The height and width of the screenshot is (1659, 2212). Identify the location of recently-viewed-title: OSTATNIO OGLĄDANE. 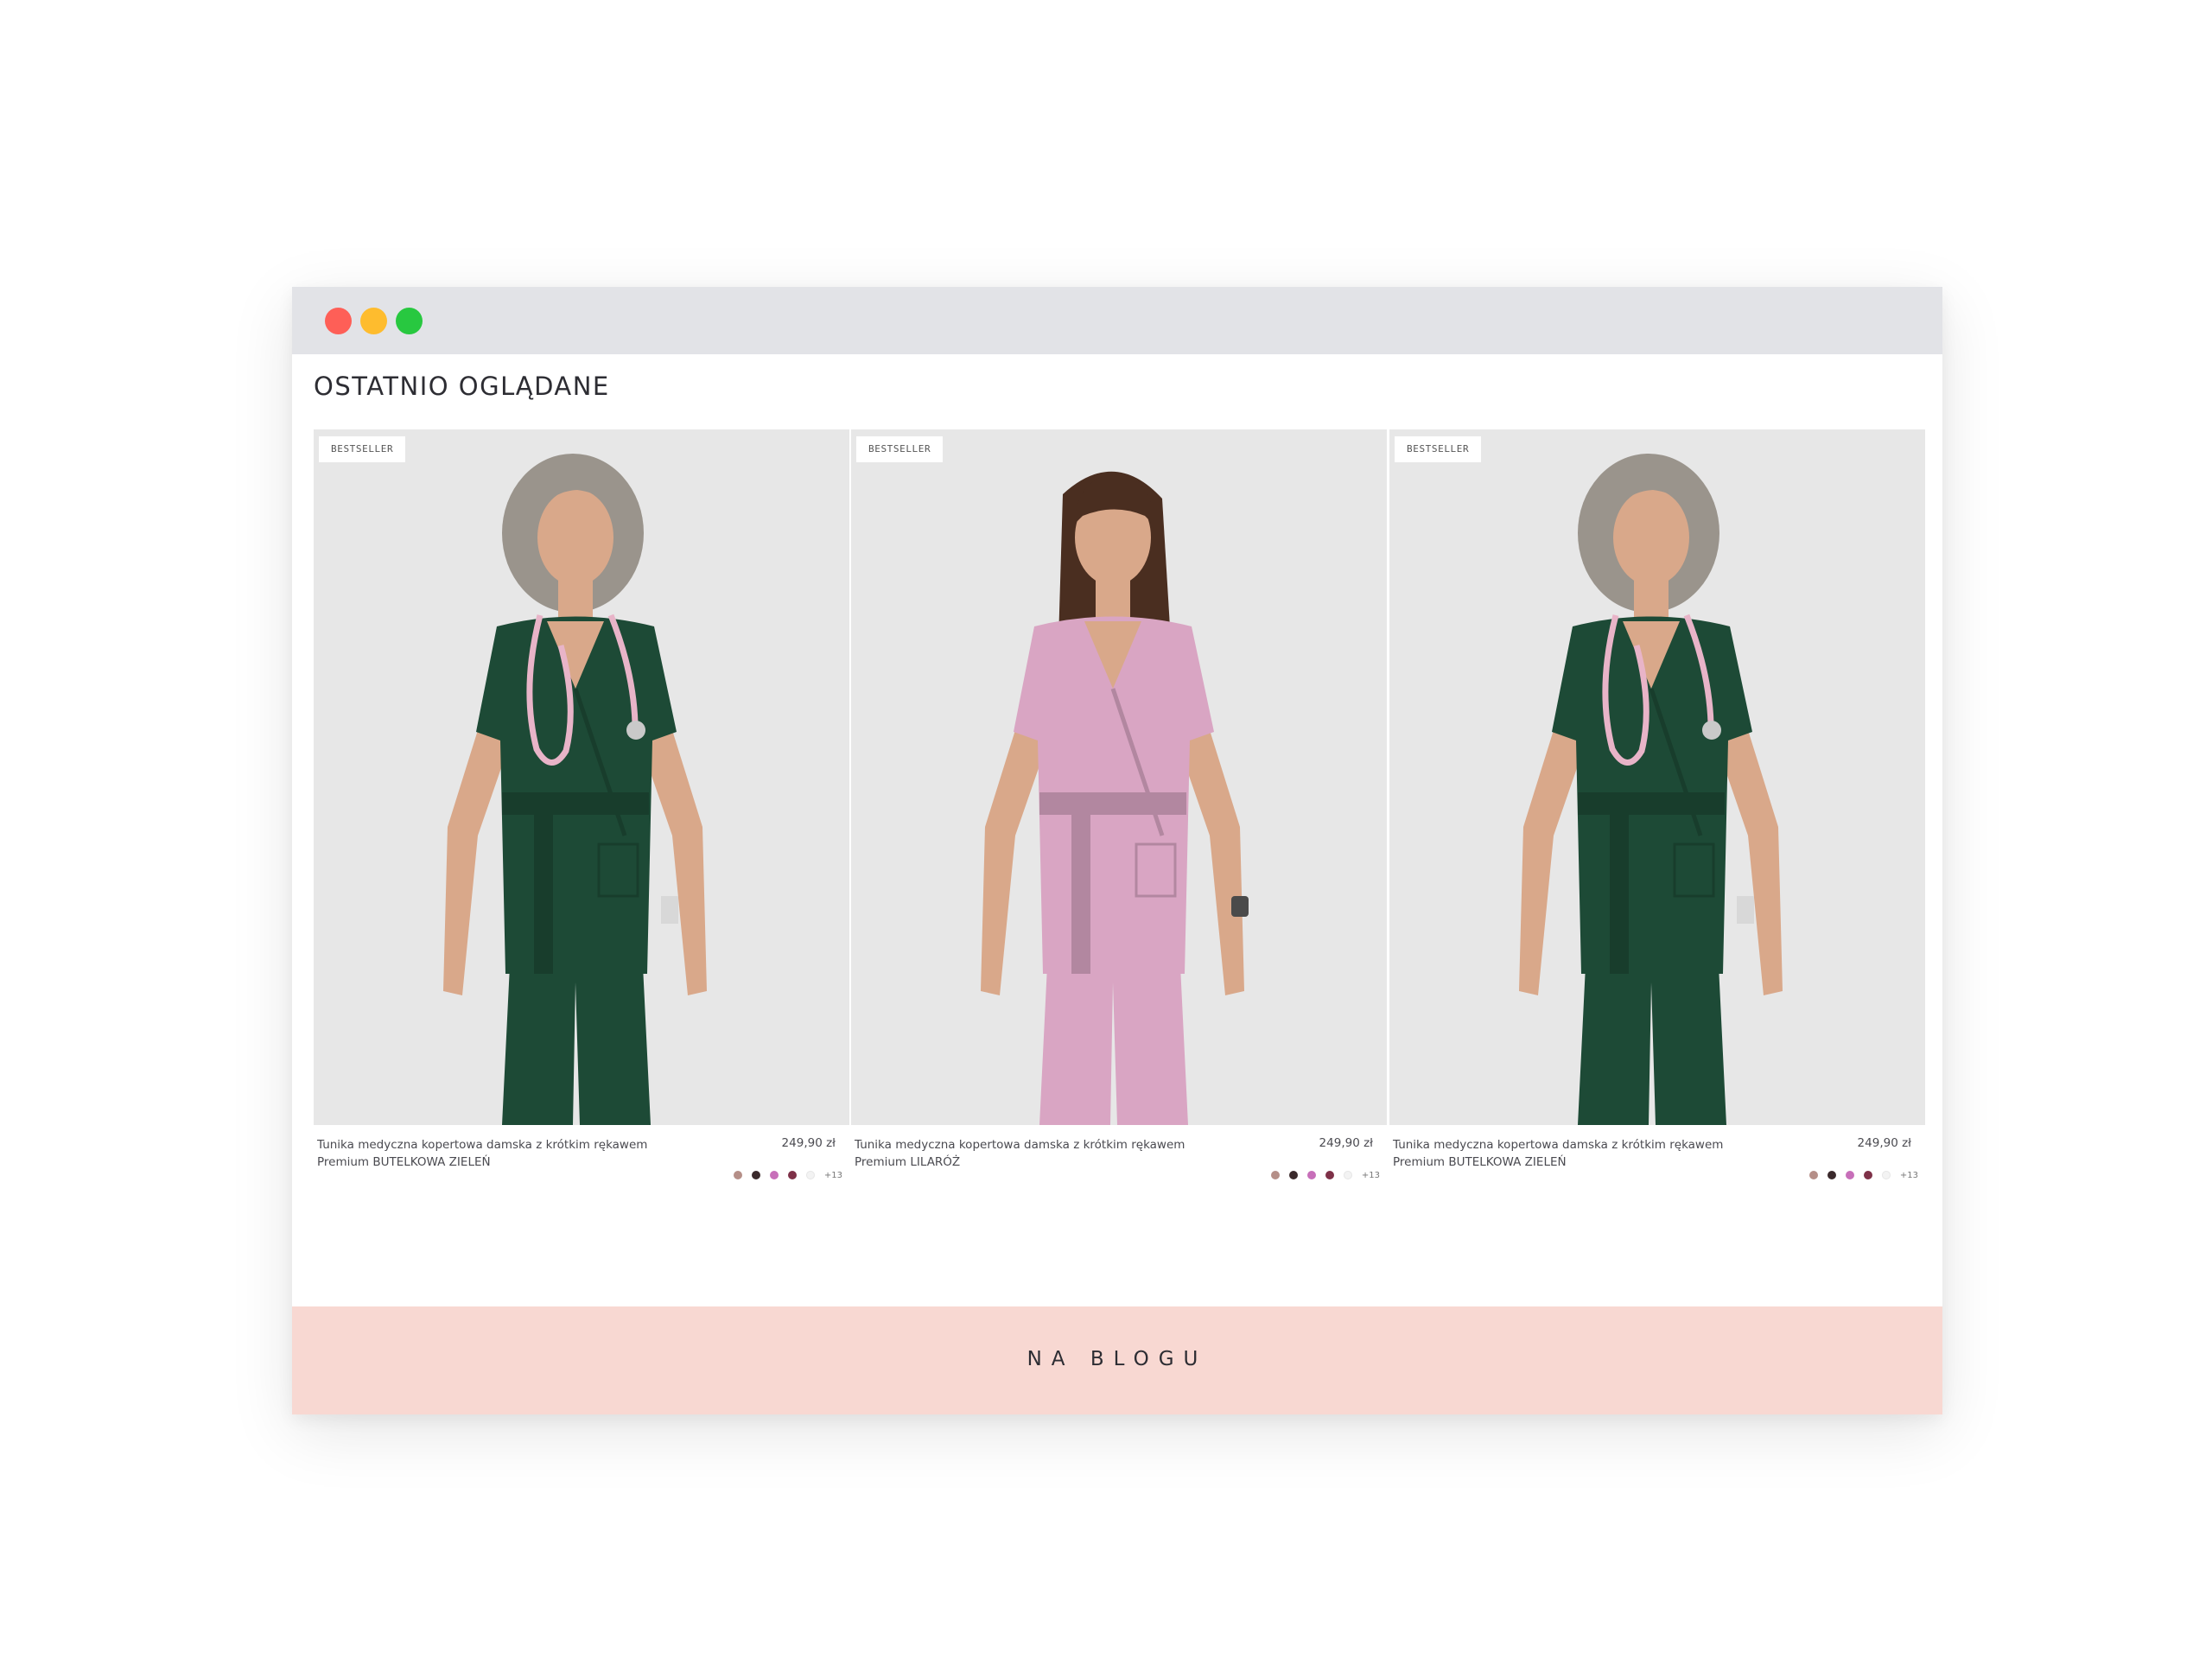
(462, 386).